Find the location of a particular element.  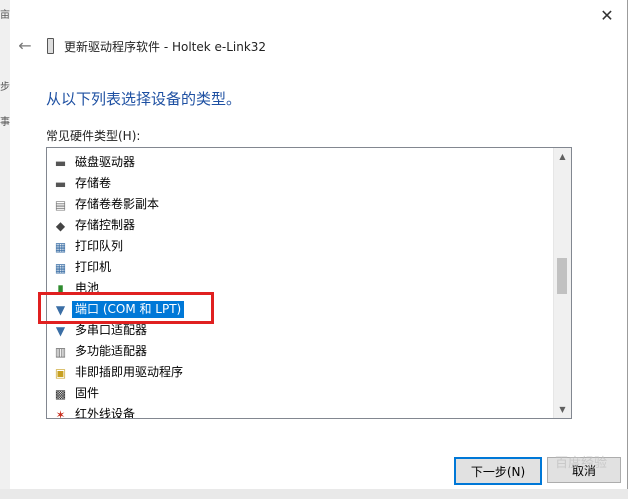

background-glyph: 步 is located at coordinates (5, 87).